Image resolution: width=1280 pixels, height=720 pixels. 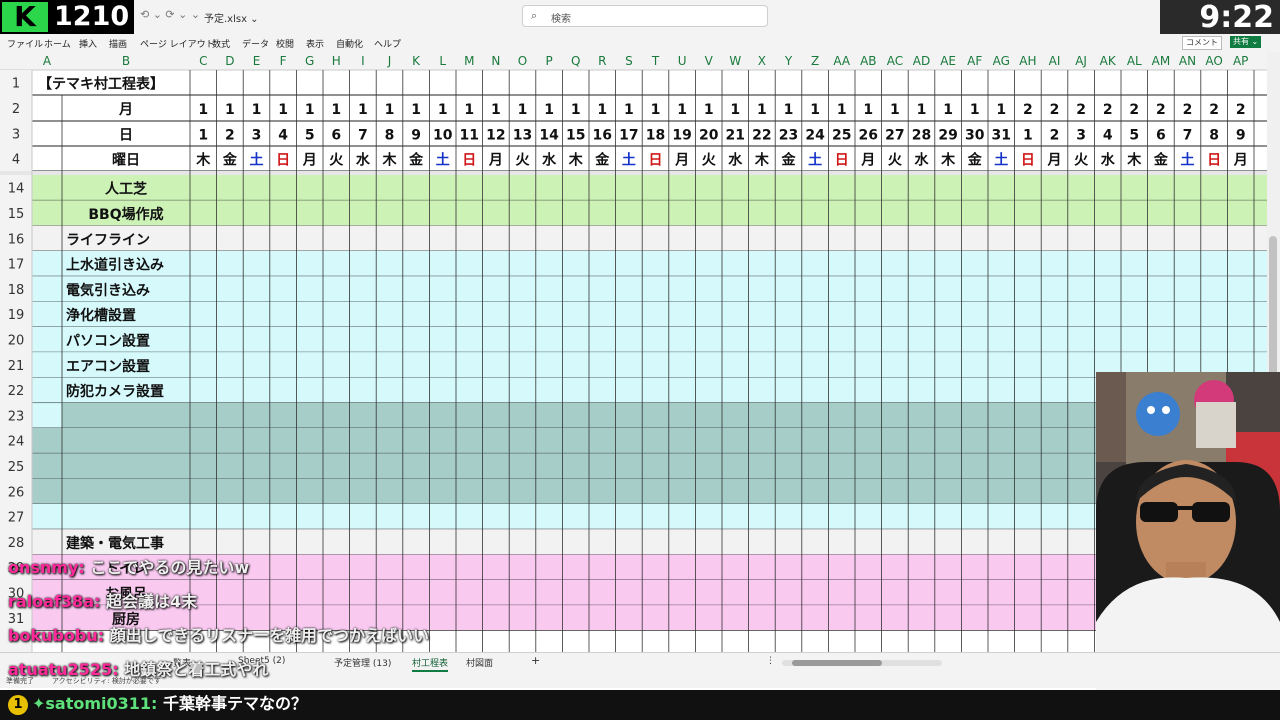 What do you see at coordinates (479, 662) in the screenshot?
I see `sheet-tab-village-map: 村図面` at bounding box center [479, 662].